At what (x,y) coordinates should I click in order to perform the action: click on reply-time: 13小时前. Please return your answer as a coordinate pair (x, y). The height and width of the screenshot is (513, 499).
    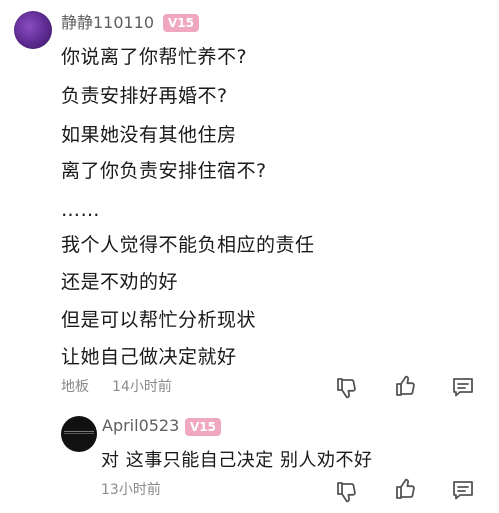
    Looking at the image, I should click on (131, 490).